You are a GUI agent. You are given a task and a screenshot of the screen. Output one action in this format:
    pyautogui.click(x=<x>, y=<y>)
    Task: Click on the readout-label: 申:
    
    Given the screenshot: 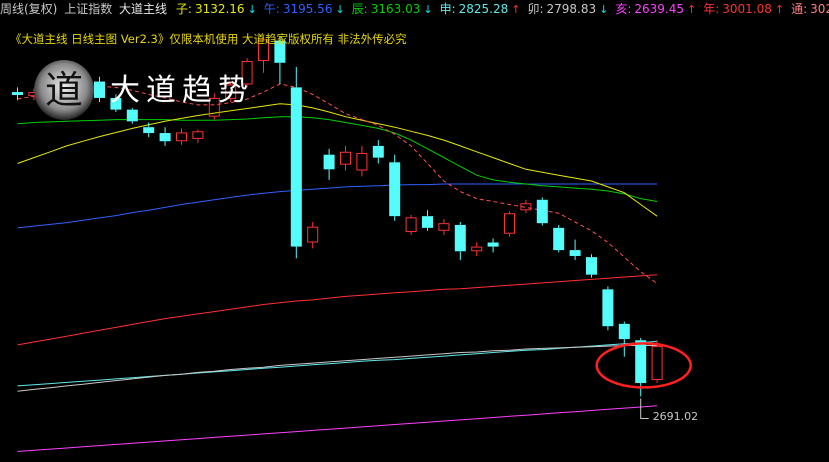 What is the action you would take?
    pyautogui.click(x=447, y=9)
    